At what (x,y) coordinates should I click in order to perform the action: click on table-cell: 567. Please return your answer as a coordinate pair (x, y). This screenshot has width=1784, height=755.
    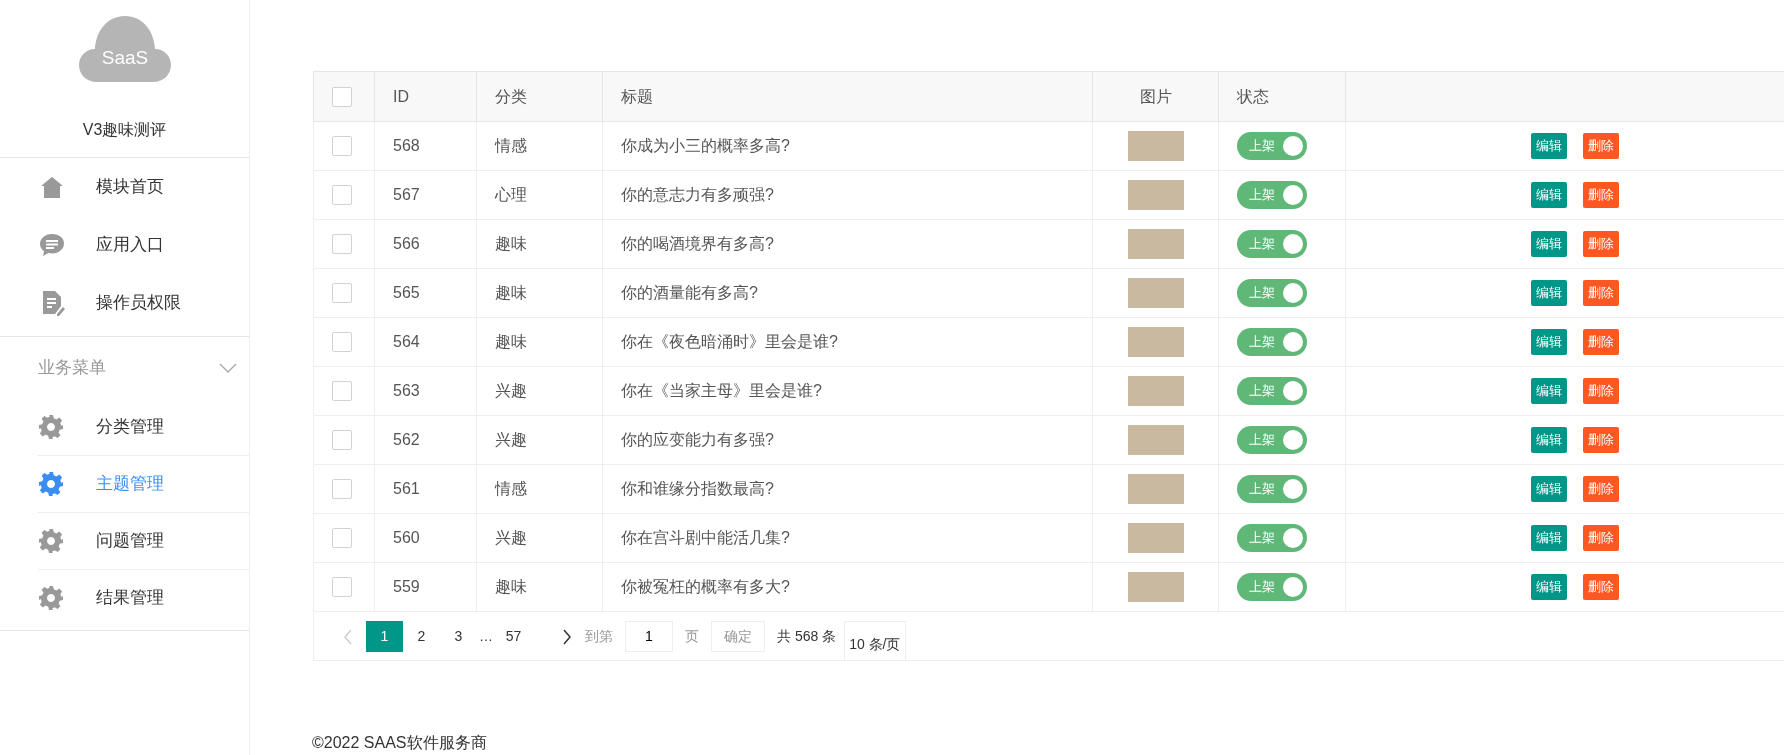
    Looking at the image, I should click on (406, 194).